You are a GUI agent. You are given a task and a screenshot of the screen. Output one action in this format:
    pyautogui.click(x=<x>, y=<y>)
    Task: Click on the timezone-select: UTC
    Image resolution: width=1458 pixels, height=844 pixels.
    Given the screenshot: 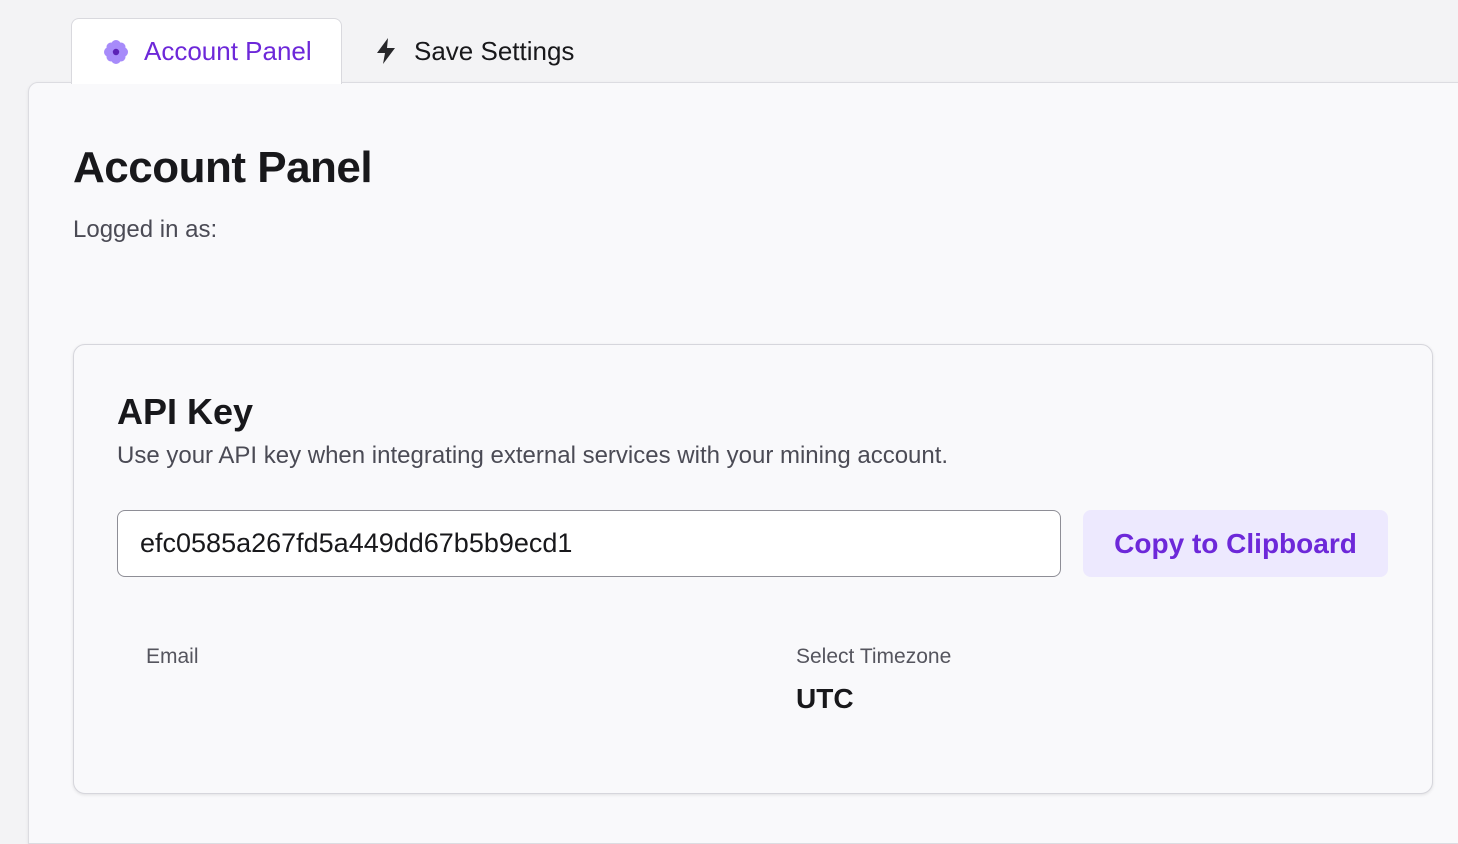 What is the action you would take?
    pyautogui.click(x=825, y=699)
    